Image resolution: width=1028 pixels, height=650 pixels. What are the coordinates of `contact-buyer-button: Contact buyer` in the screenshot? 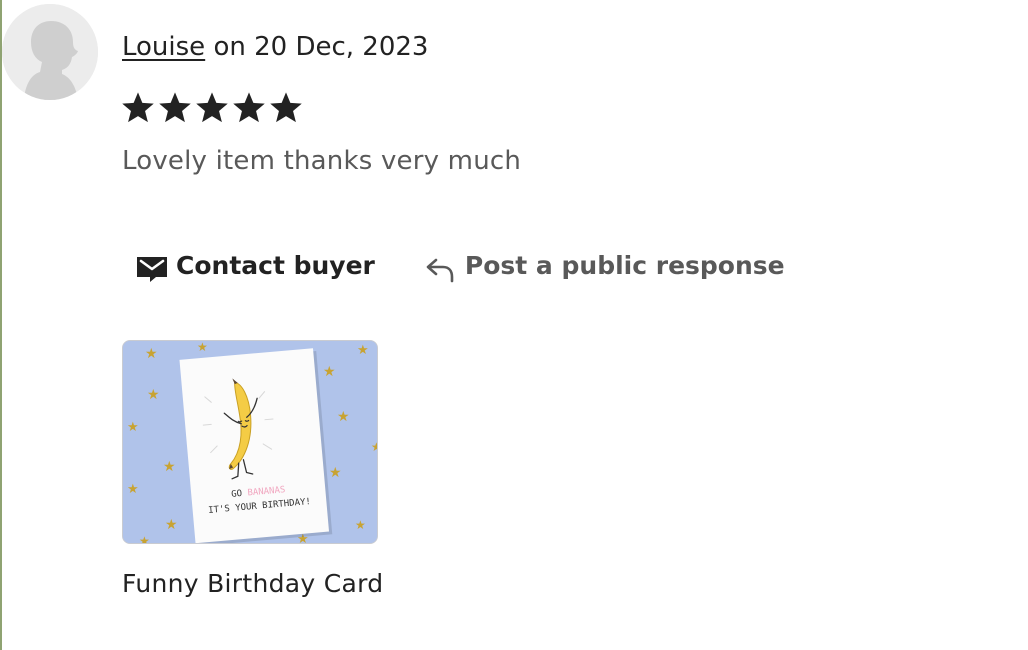 It's located at (255, 266).